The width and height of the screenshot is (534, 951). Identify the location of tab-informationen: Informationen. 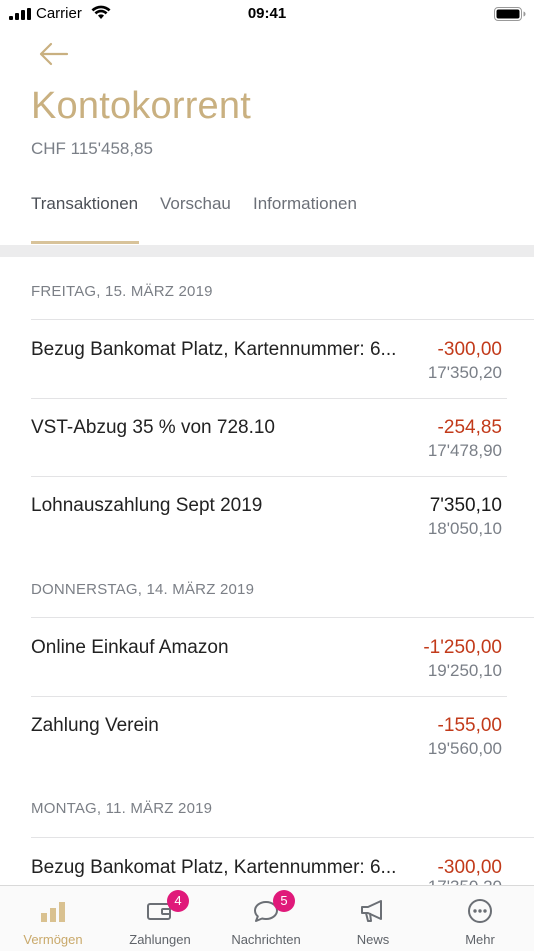
(305, 204).